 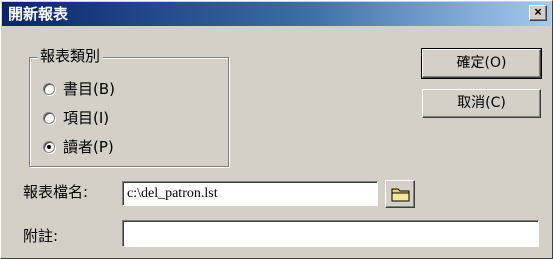 What do you see at coordinates (481, 63) in the screenshot?
I see `ok-button: 確定(O)` at bounding box center [481, 63].